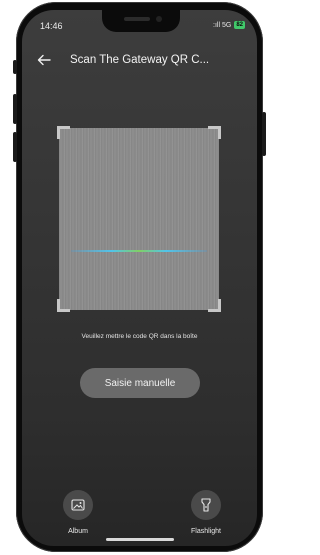 The image size is (320, 555). What do you see at coordinates (139, 251) in the screenshot?
I see `scan-line` at bounding box center [139, 251].